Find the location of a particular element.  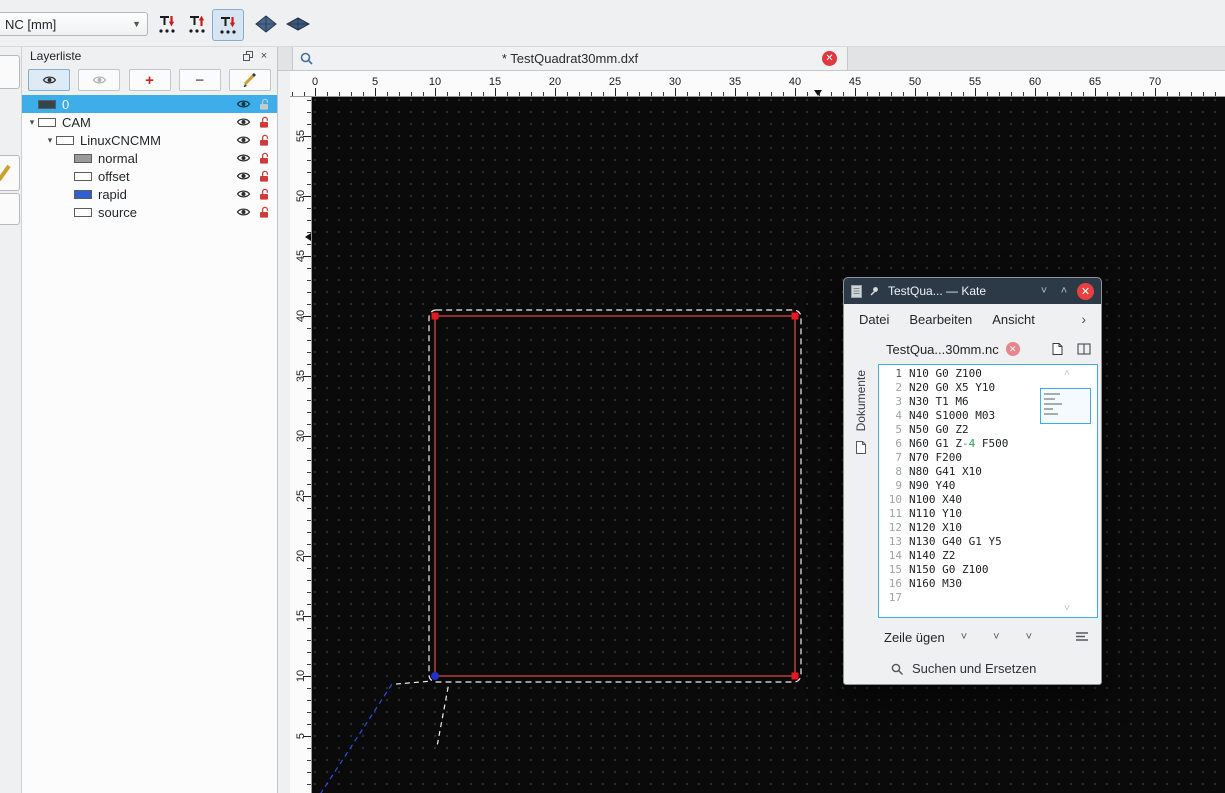

kate-titlebar: TestQua... — Kate ˅ ˄ ✕ is located at coordinates (972, 291).